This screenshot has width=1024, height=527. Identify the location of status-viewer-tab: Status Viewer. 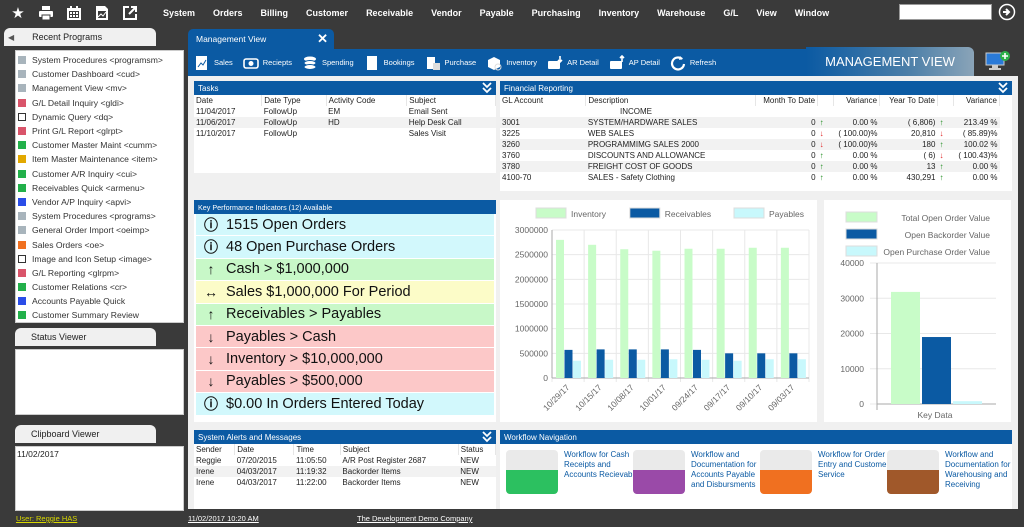
(85, 337).